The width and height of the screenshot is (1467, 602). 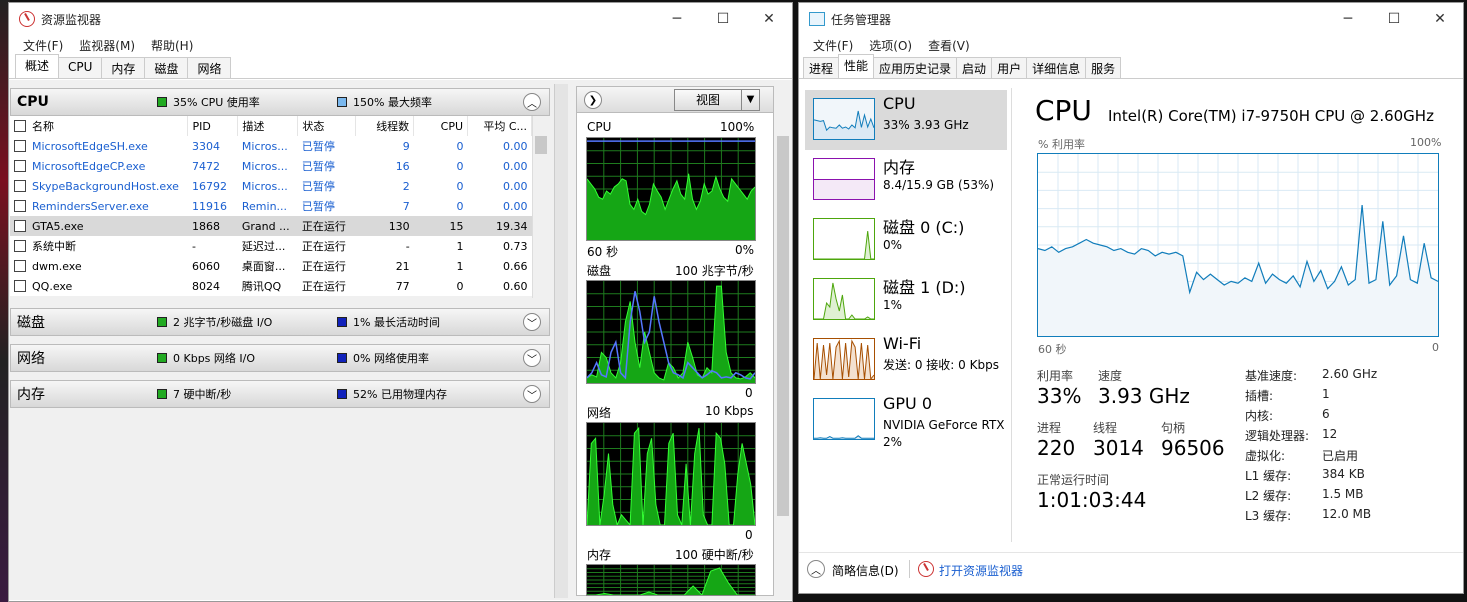 What do you see at coordinates (1056, 67) in the screenshot?
I see `tab-details: 详细信息` at bounding box center [1056, 67].